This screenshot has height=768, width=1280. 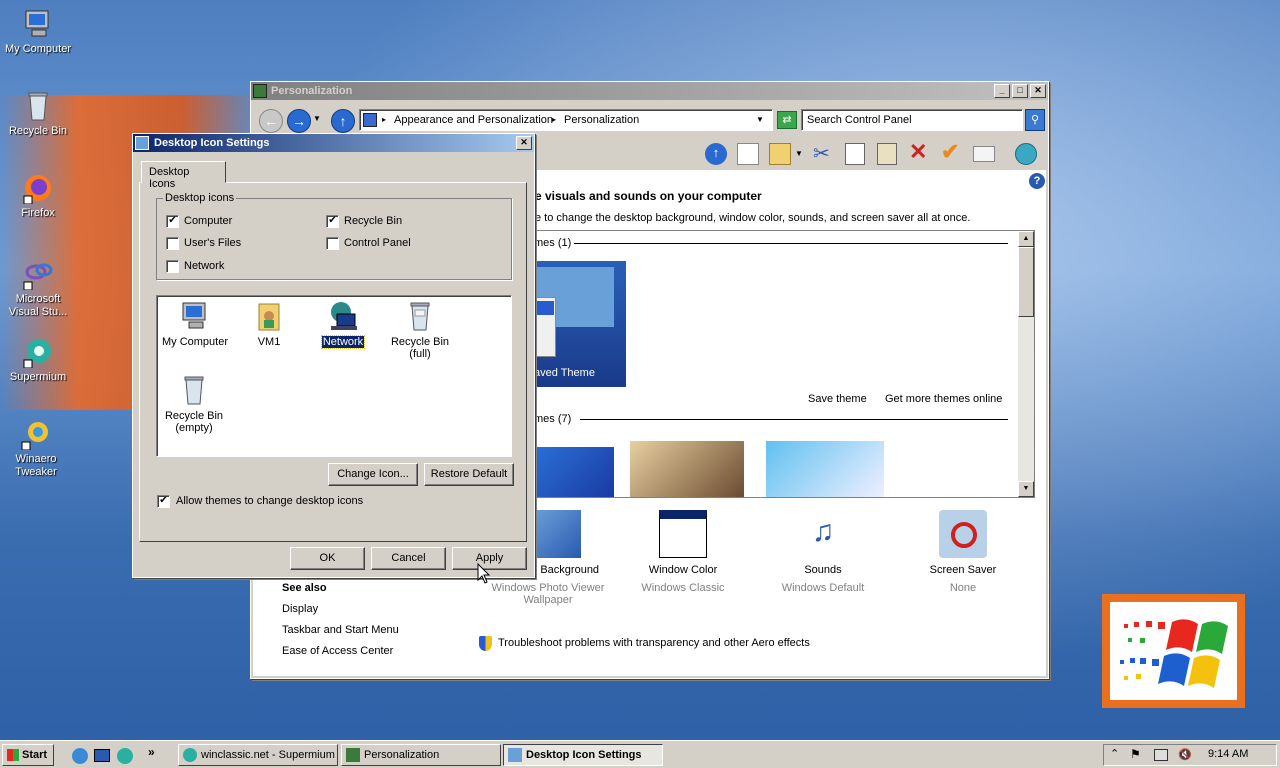 What do you see at coordinates (183, 175) in the screenshot?
I see `tab-desktop-icons: Desktop Icons` at bounding box center [183, 175].